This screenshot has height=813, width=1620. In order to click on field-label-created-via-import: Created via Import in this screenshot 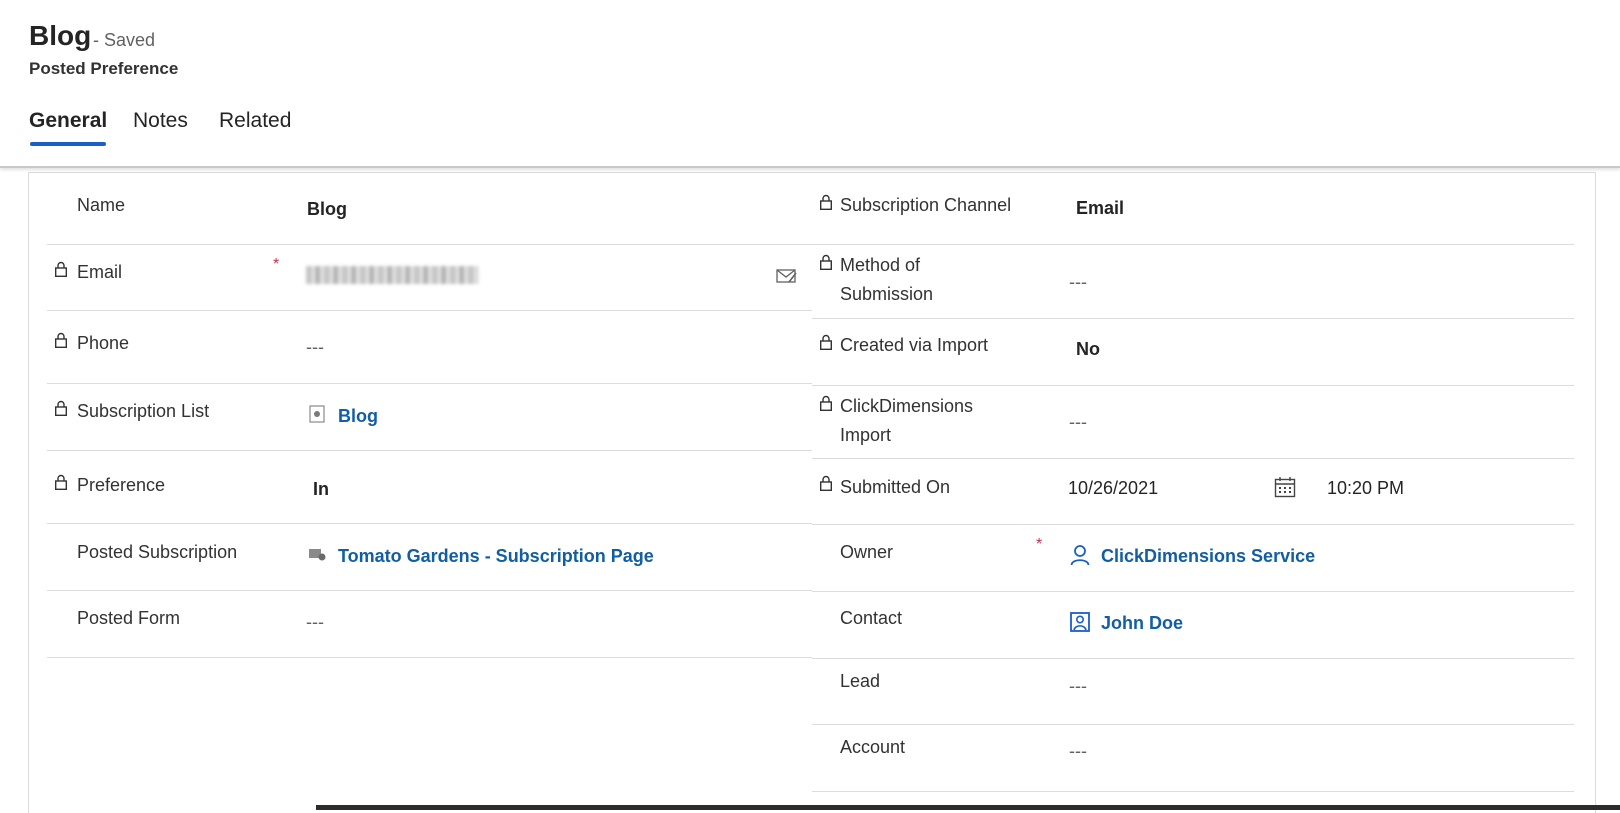, I will do `click(914, 345)`.